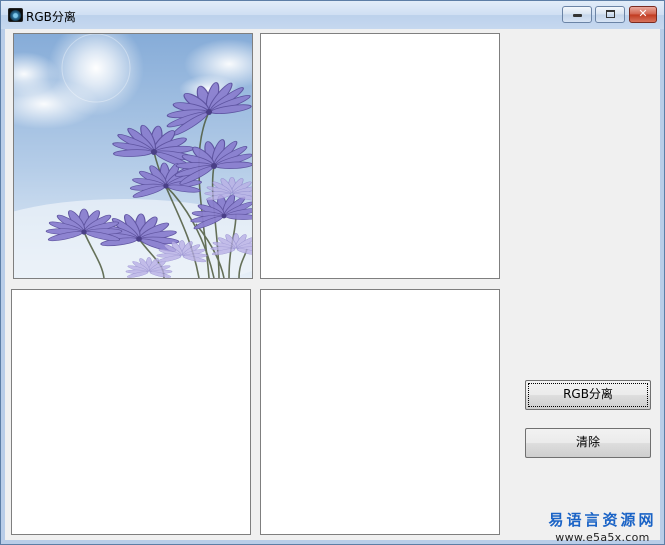 Image resolution: width=665 pixels, height=545 pixels. I want to click on rgb-split-button: RGB分离, so click(588, 395).